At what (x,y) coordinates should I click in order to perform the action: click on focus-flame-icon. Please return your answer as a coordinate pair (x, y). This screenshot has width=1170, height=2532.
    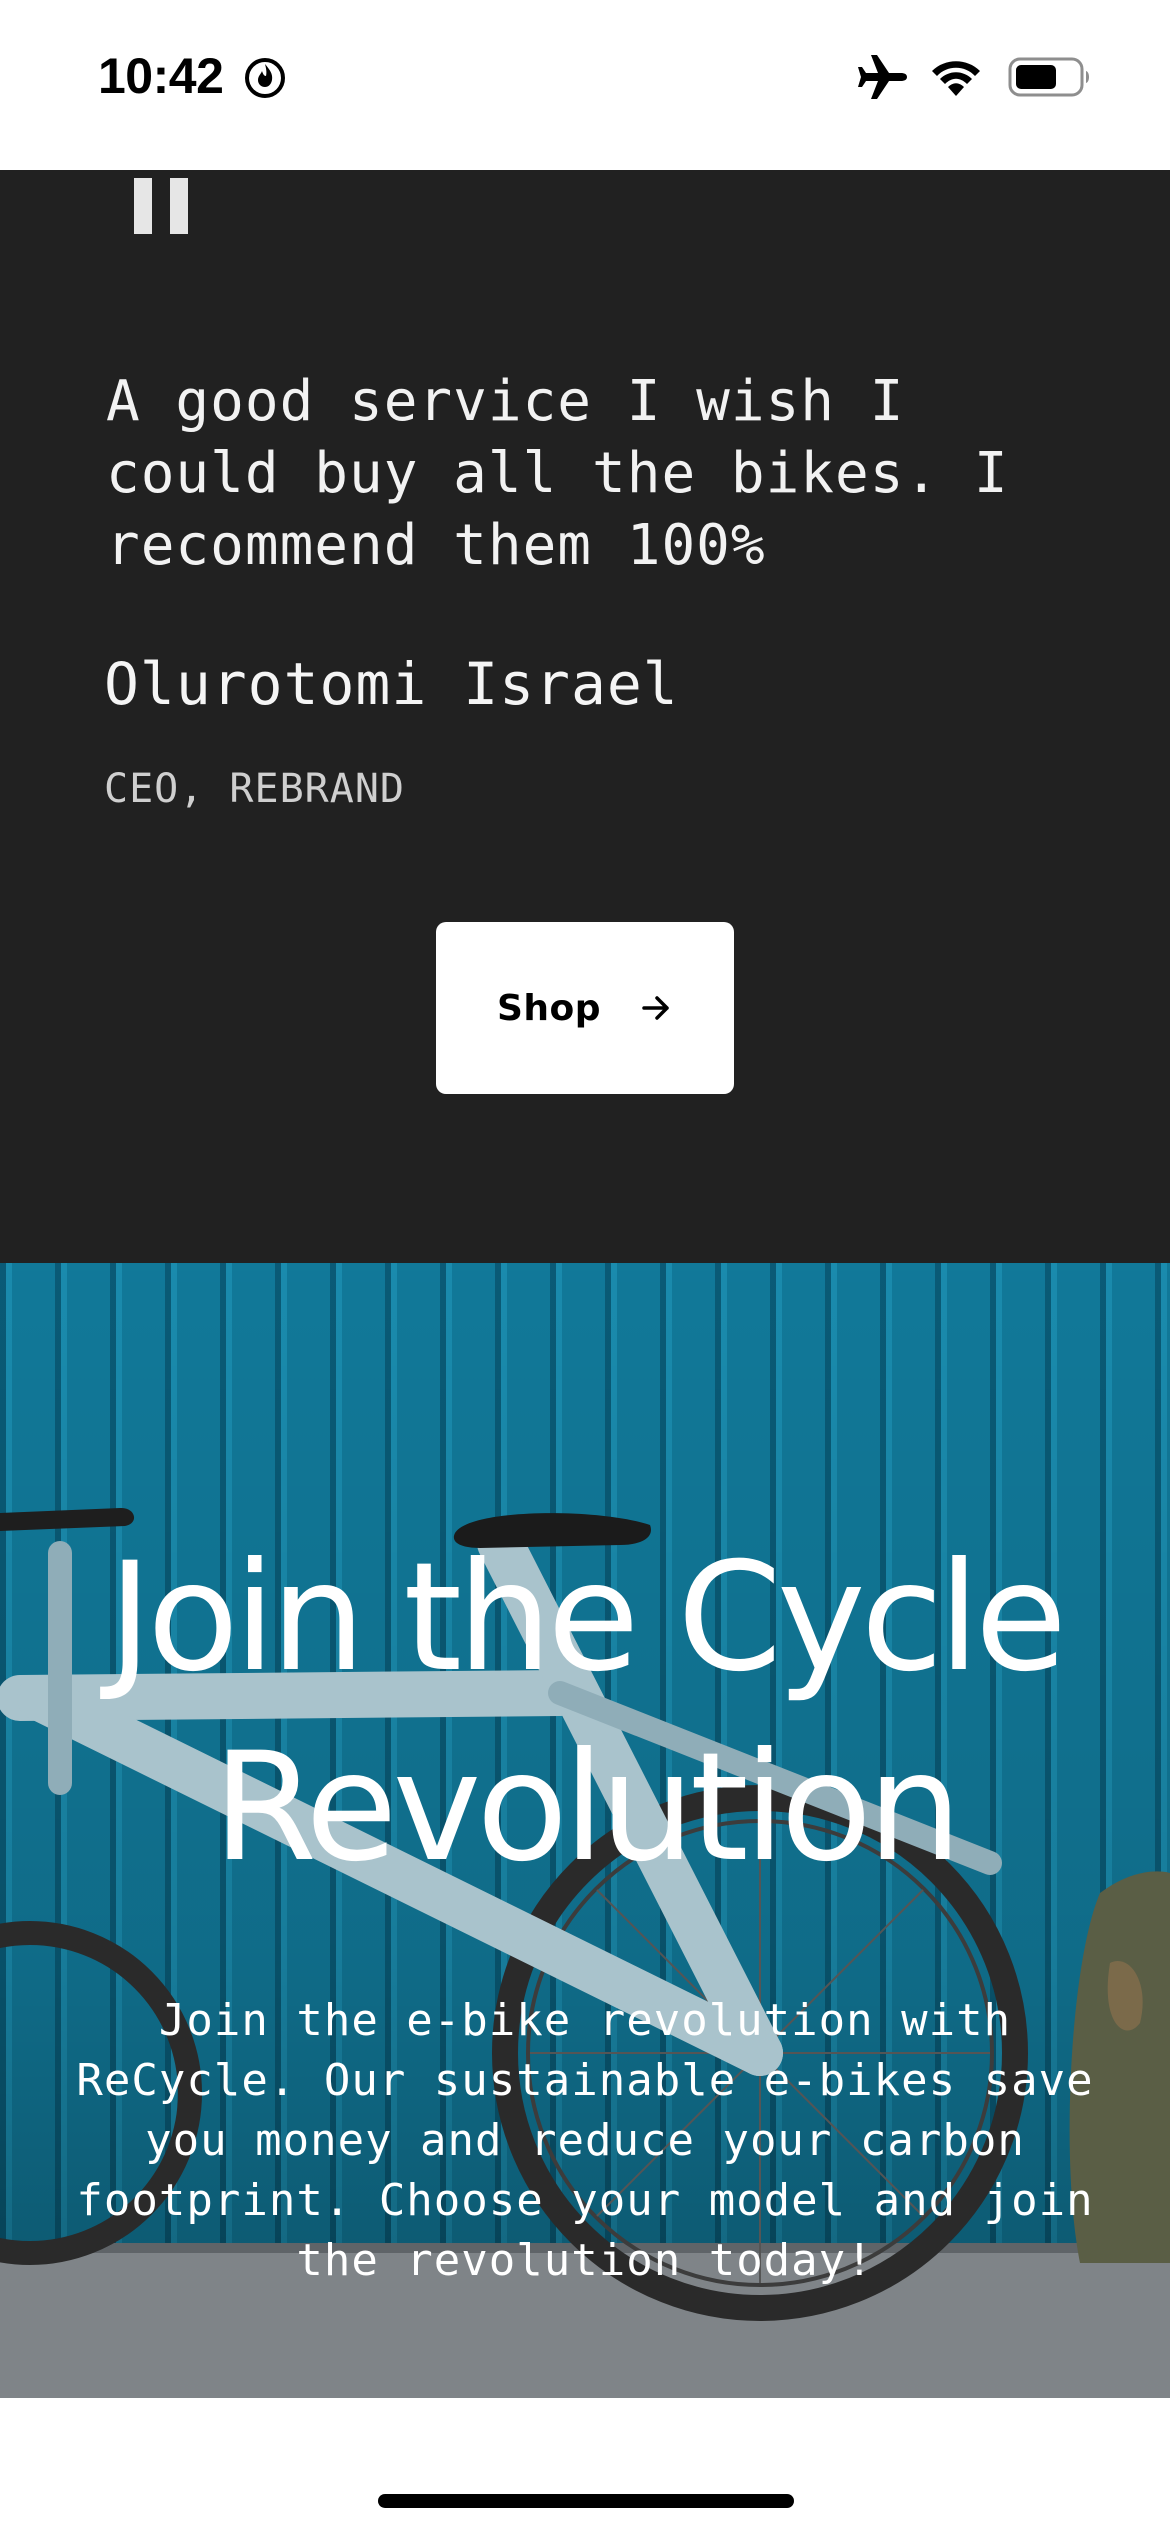
    Looking at the image, I should click on (265, 78).